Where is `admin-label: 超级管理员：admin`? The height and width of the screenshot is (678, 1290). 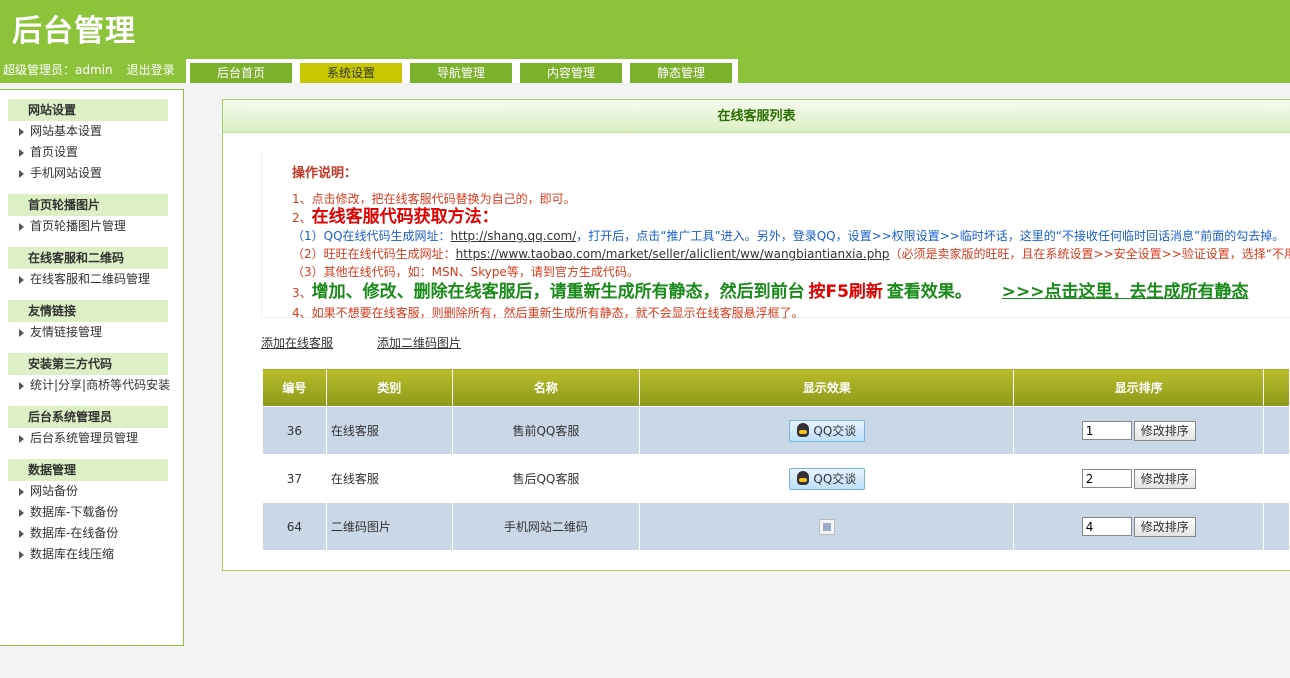
admin-label: 超级管理员：admin is located at coordinates (58, 70).